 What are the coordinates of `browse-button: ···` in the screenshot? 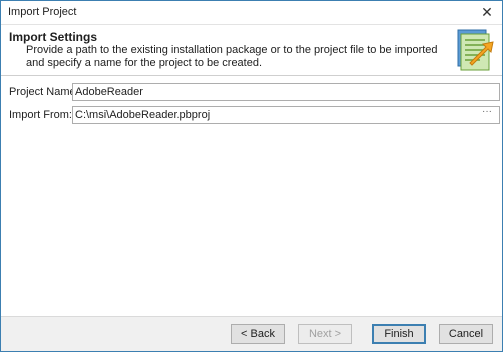 It's located at (487, 114).